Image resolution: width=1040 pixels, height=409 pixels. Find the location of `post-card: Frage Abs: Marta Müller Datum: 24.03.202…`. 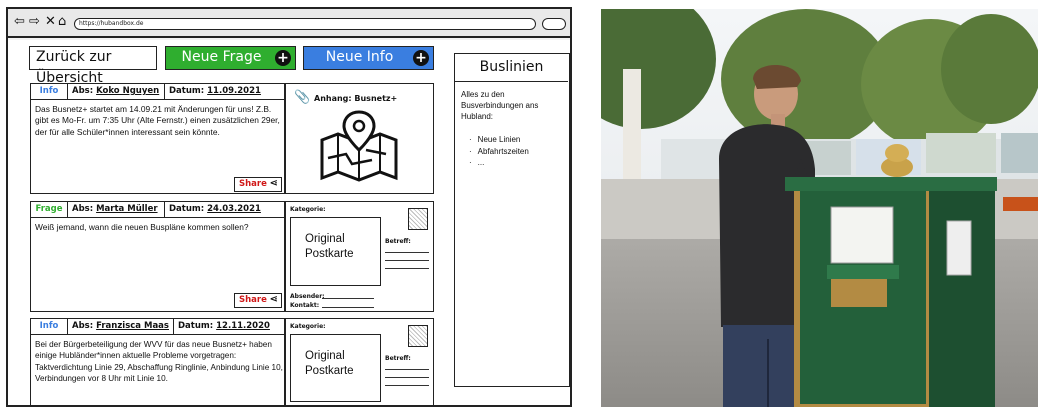

post-card: Frage Abs: Marta Müller Datum: 24.03.202… is located at coordinates (157, 256).